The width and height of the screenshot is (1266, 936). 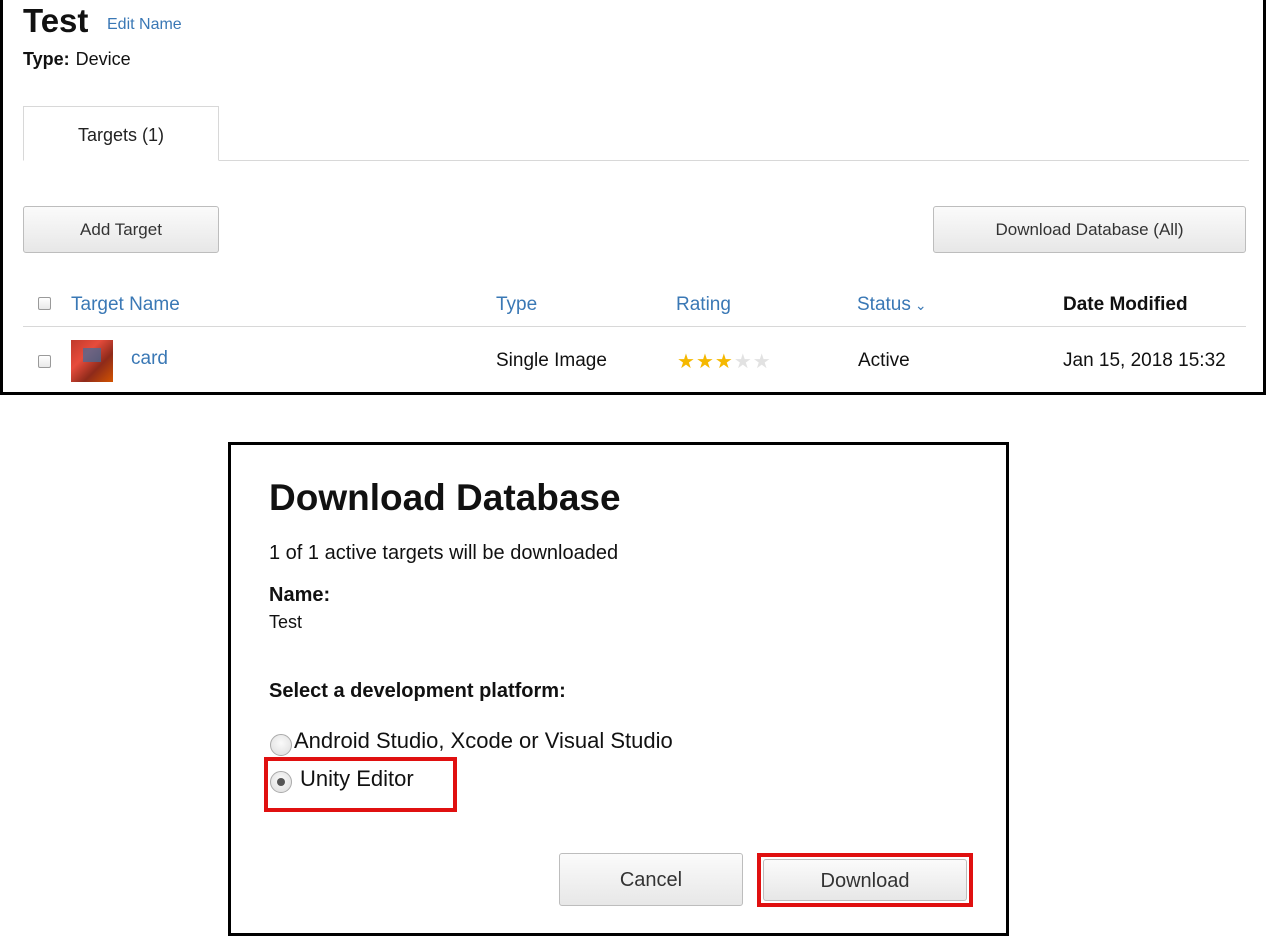 What do you see at coordinates (551, 360) in the screenshot?
I see `target-type: Single Image` at bounding box center [551, 360].